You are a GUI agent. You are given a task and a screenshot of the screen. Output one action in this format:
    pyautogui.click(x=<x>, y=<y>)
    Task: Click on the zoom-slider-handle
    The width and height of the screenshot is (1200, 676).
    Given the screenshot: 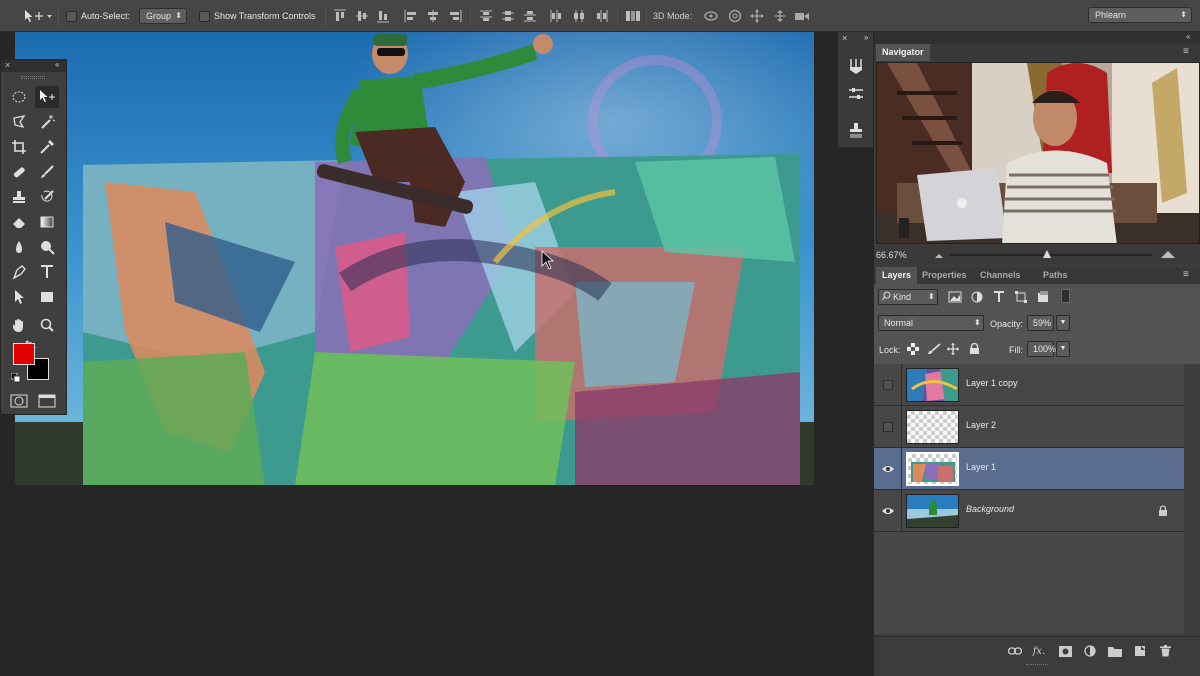 What is the action you would take?
    pyautogui.click(x=1047, y=254)
    